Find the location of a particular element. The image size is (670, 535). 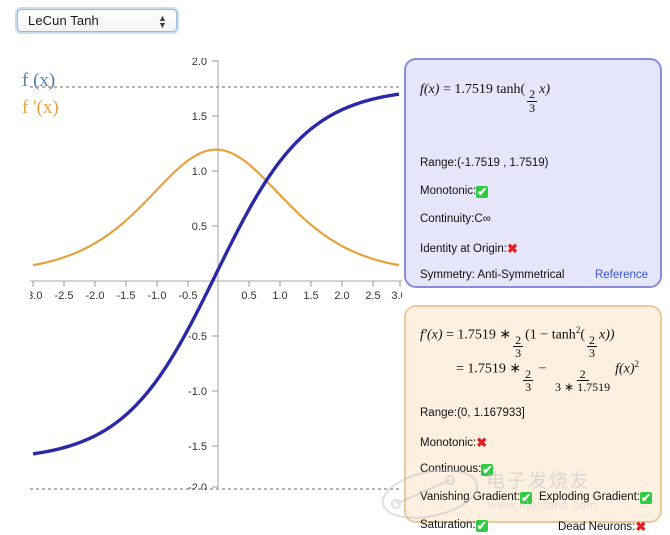

exploding-gradient-label: Exploding Gradient: is located at coordinates (590, 497).